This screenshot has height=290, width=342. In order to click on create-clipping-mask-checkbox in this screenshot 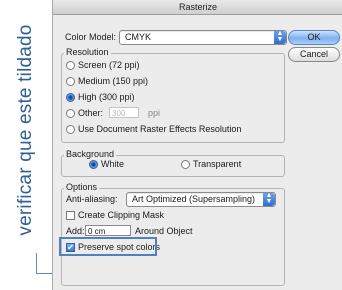, I will do `click(70, 215)`.